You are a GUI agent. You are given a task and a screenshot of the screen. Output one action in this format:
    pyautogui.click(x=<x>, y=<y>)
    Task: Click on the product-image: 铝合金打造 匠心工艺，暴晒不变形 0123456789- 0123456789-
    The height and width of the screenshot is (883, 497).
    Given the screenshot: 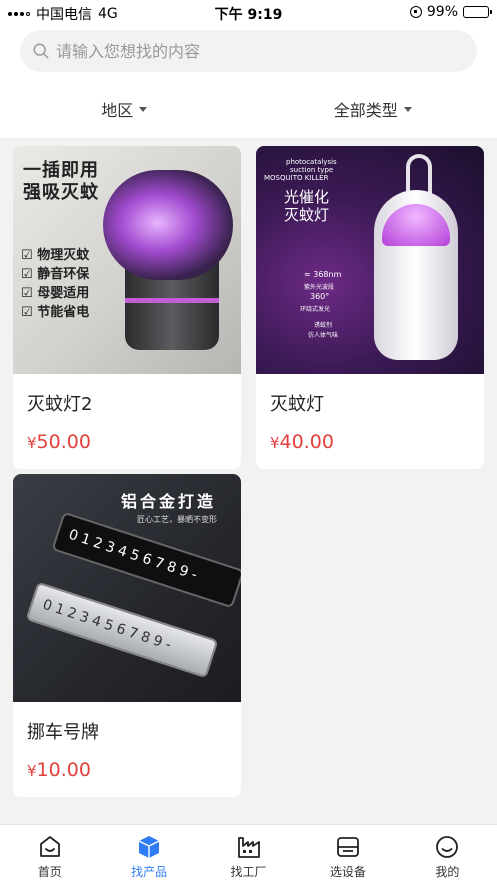 What is the action you would take?
    pyautogui.click(x=127, y=588)
    